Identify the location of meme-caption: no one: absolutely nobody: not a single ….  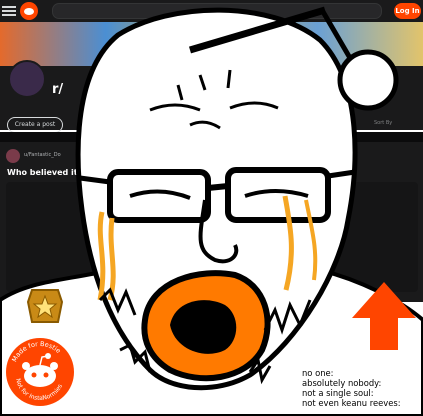
(351, 388).